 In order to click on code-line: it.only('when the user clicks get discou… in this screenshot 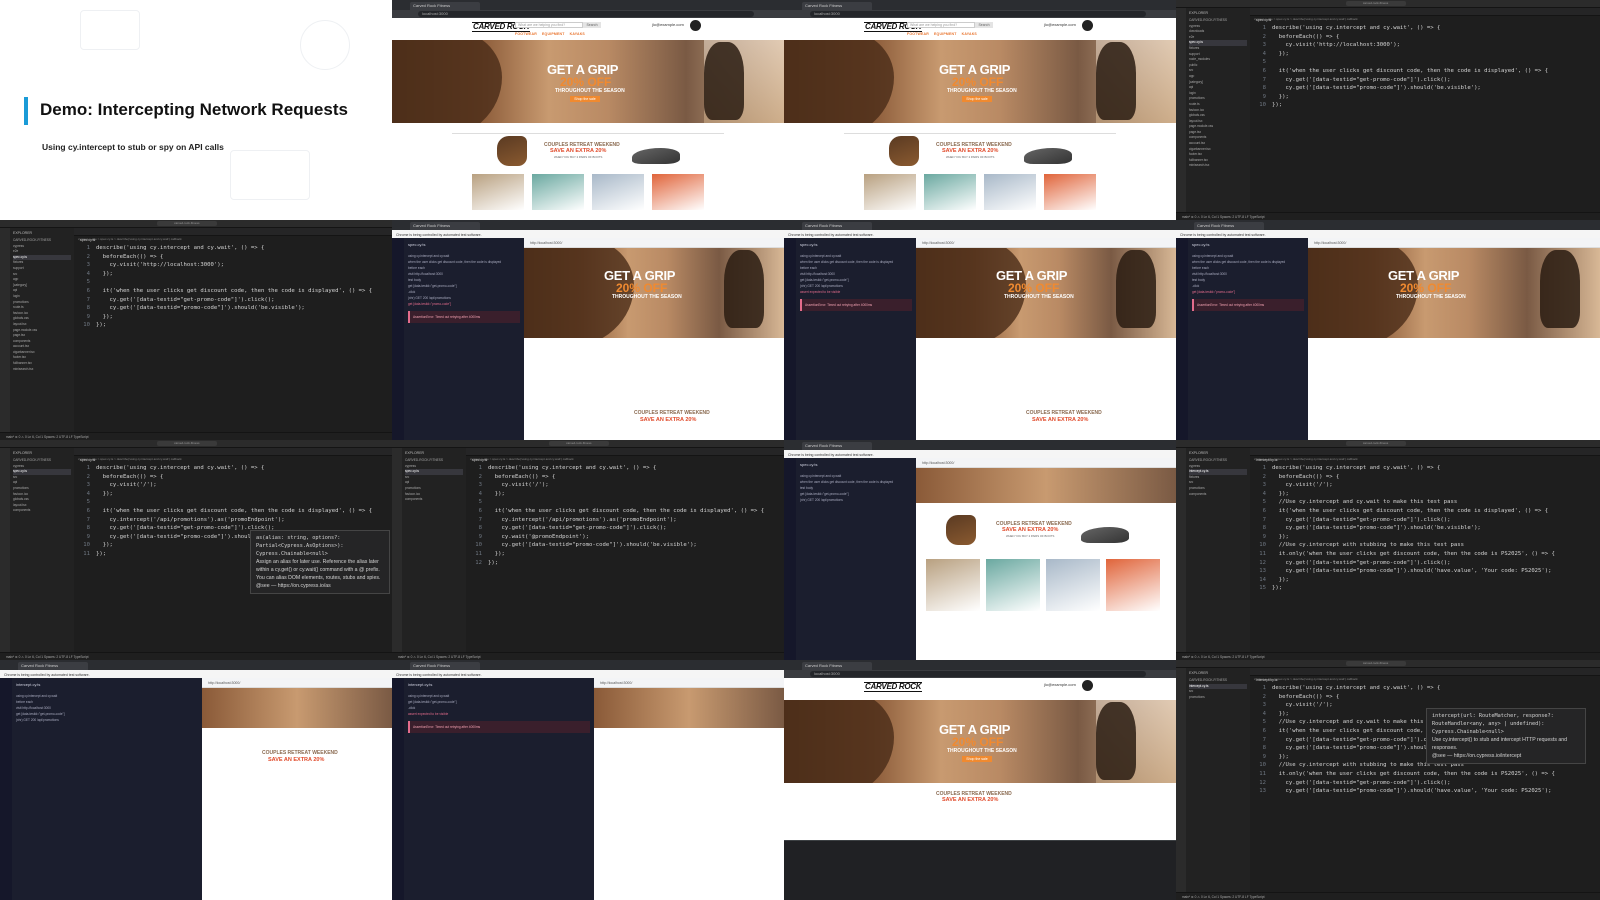, I will do `click(1413, 554)`.